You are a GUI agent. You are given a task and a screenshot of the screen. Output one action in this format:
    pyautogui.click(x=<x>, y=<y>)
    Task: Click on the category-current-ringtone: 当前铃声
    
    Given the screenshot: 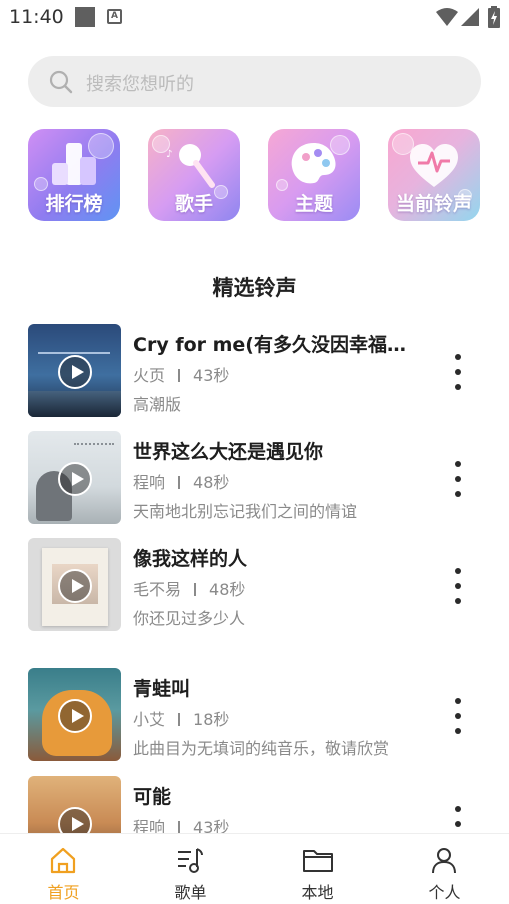 What is the action you would take?
    pyautogui.click(x=434, y=175)
    